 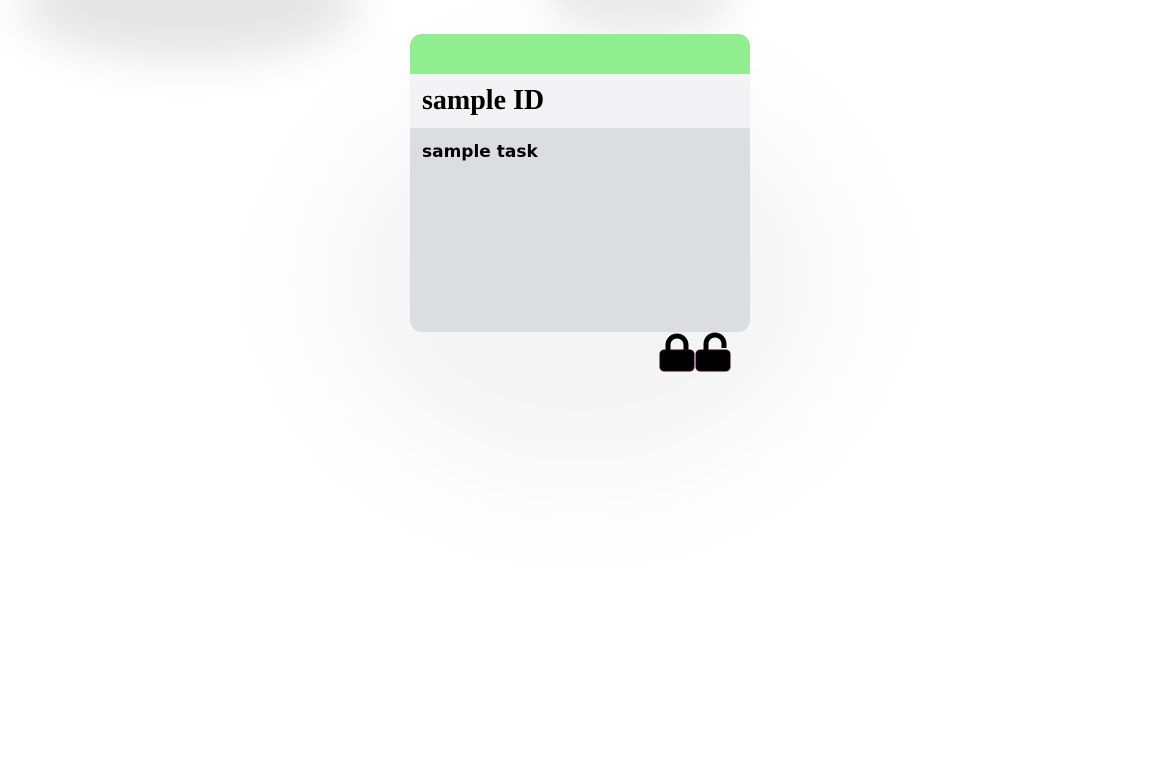 I want to click on lock-controls, so click(x=695, y=352).